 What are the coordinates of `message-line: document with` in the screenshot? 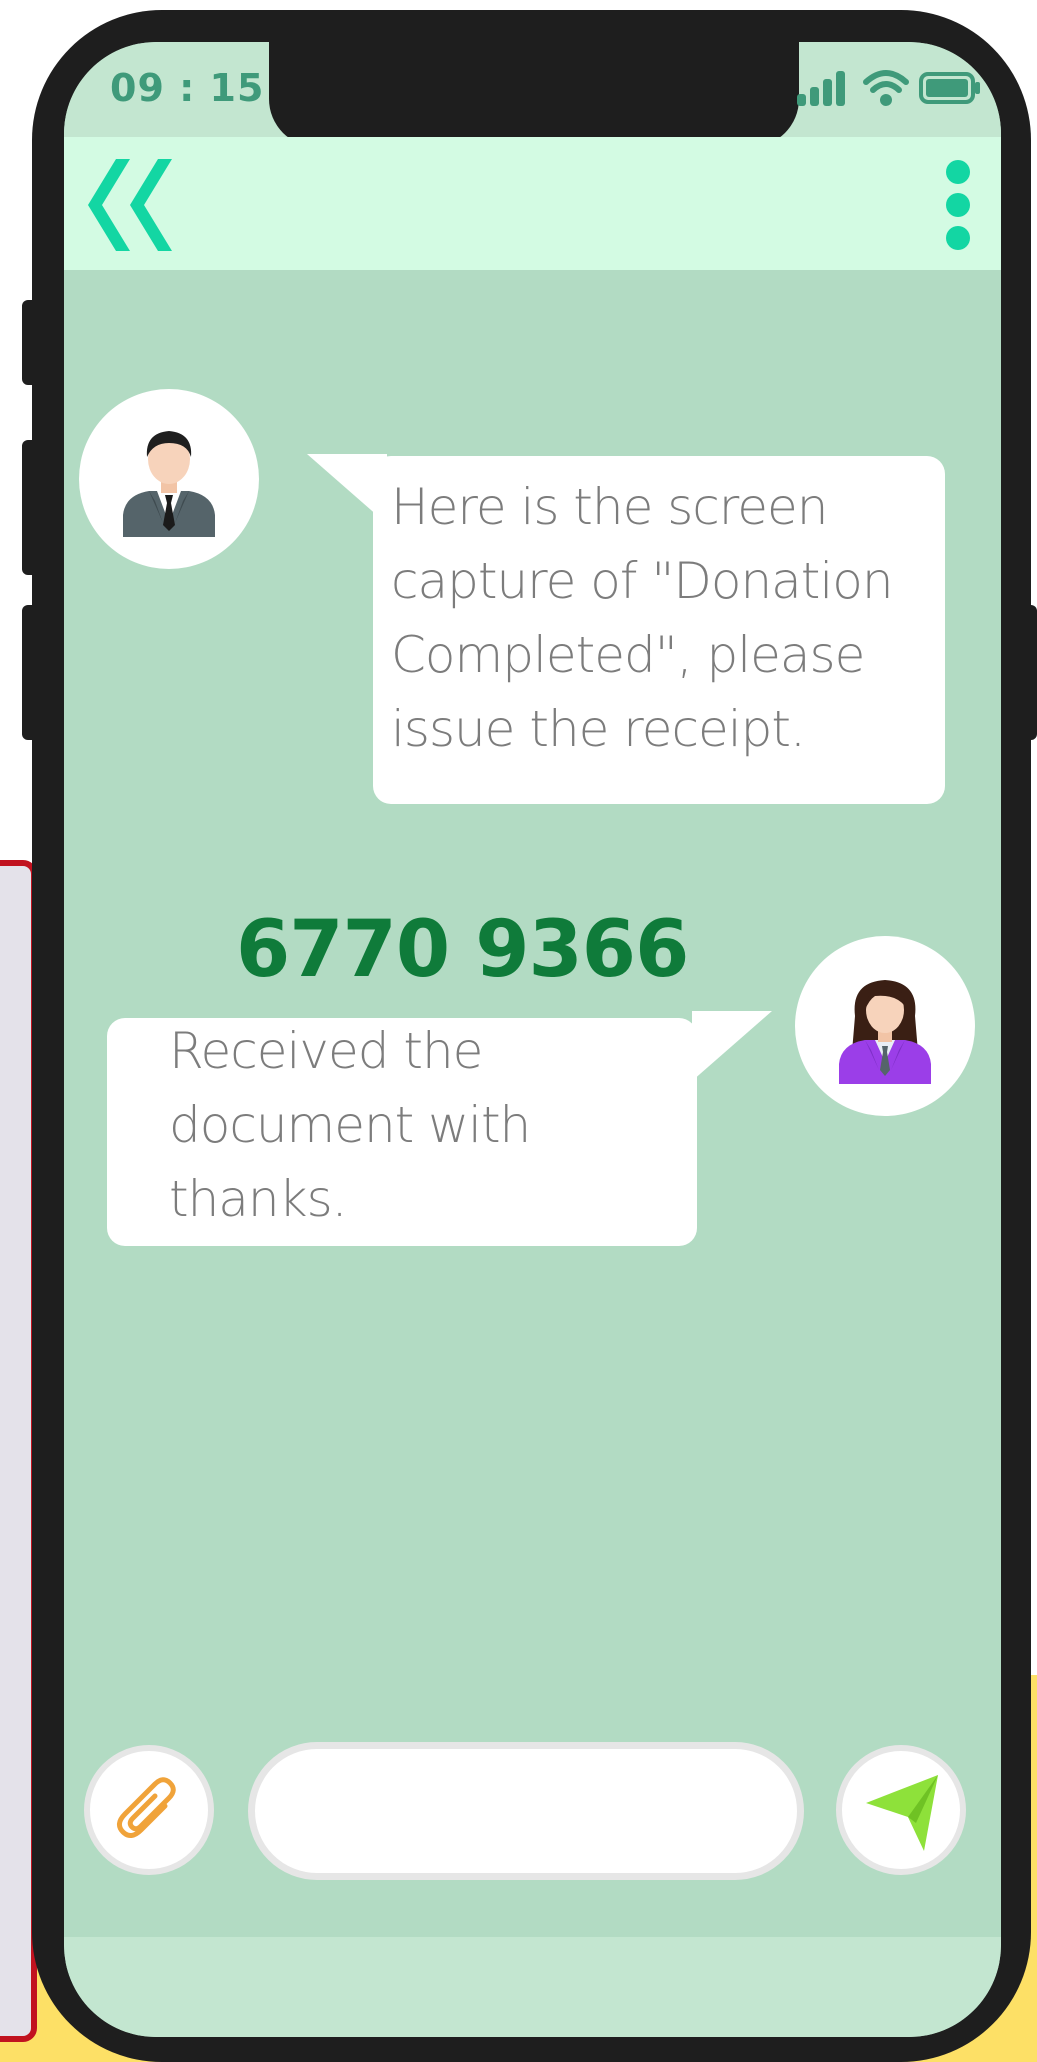 It's located at (350, 1125).